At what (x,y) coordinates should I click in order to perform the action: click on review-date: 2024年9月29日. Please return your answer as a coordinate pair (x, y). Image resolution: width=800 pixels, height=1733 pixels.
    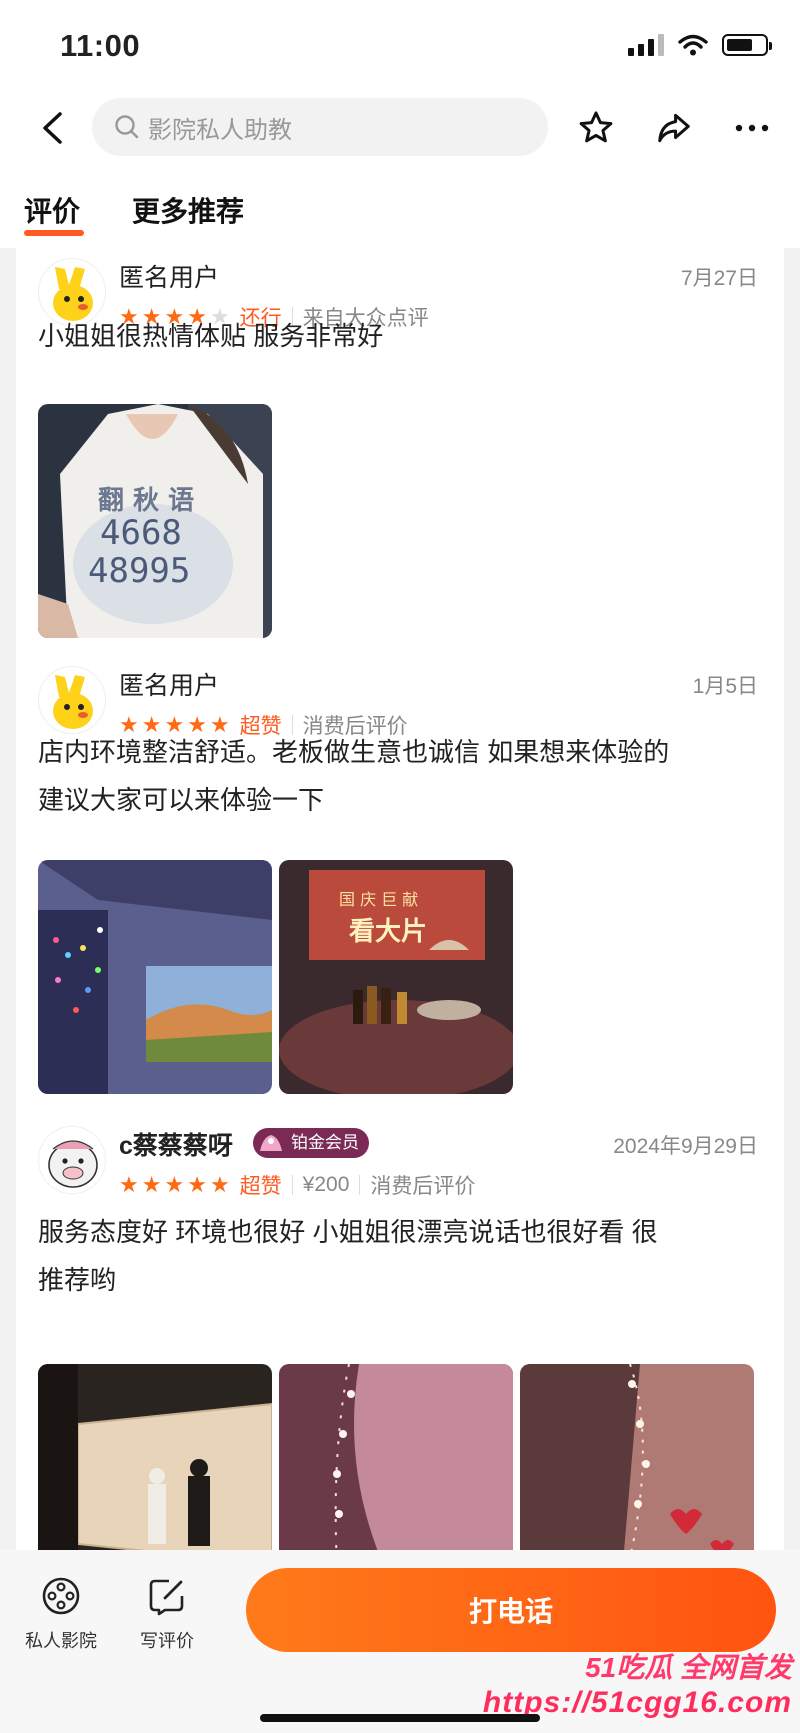
    Looking at the image, I should click on (685, 1146).